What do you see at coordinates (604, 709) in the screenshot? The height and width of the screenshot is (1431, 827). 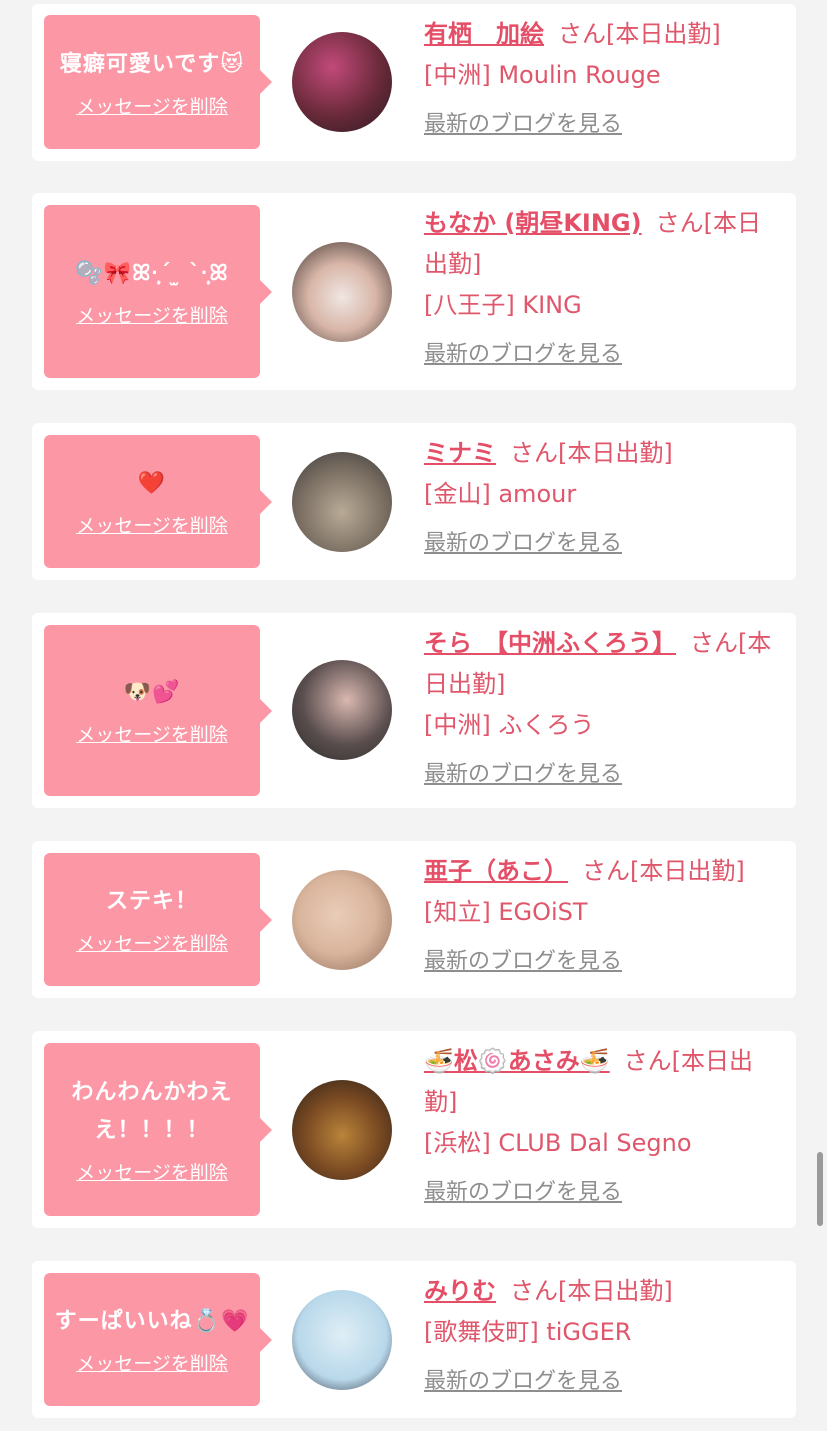 I see `cast-info: そら 【中洲ふくろう】 さん[本日出勤] [中洲] ふくろう 最新のブログを見る` at bounding box center [604, 709].